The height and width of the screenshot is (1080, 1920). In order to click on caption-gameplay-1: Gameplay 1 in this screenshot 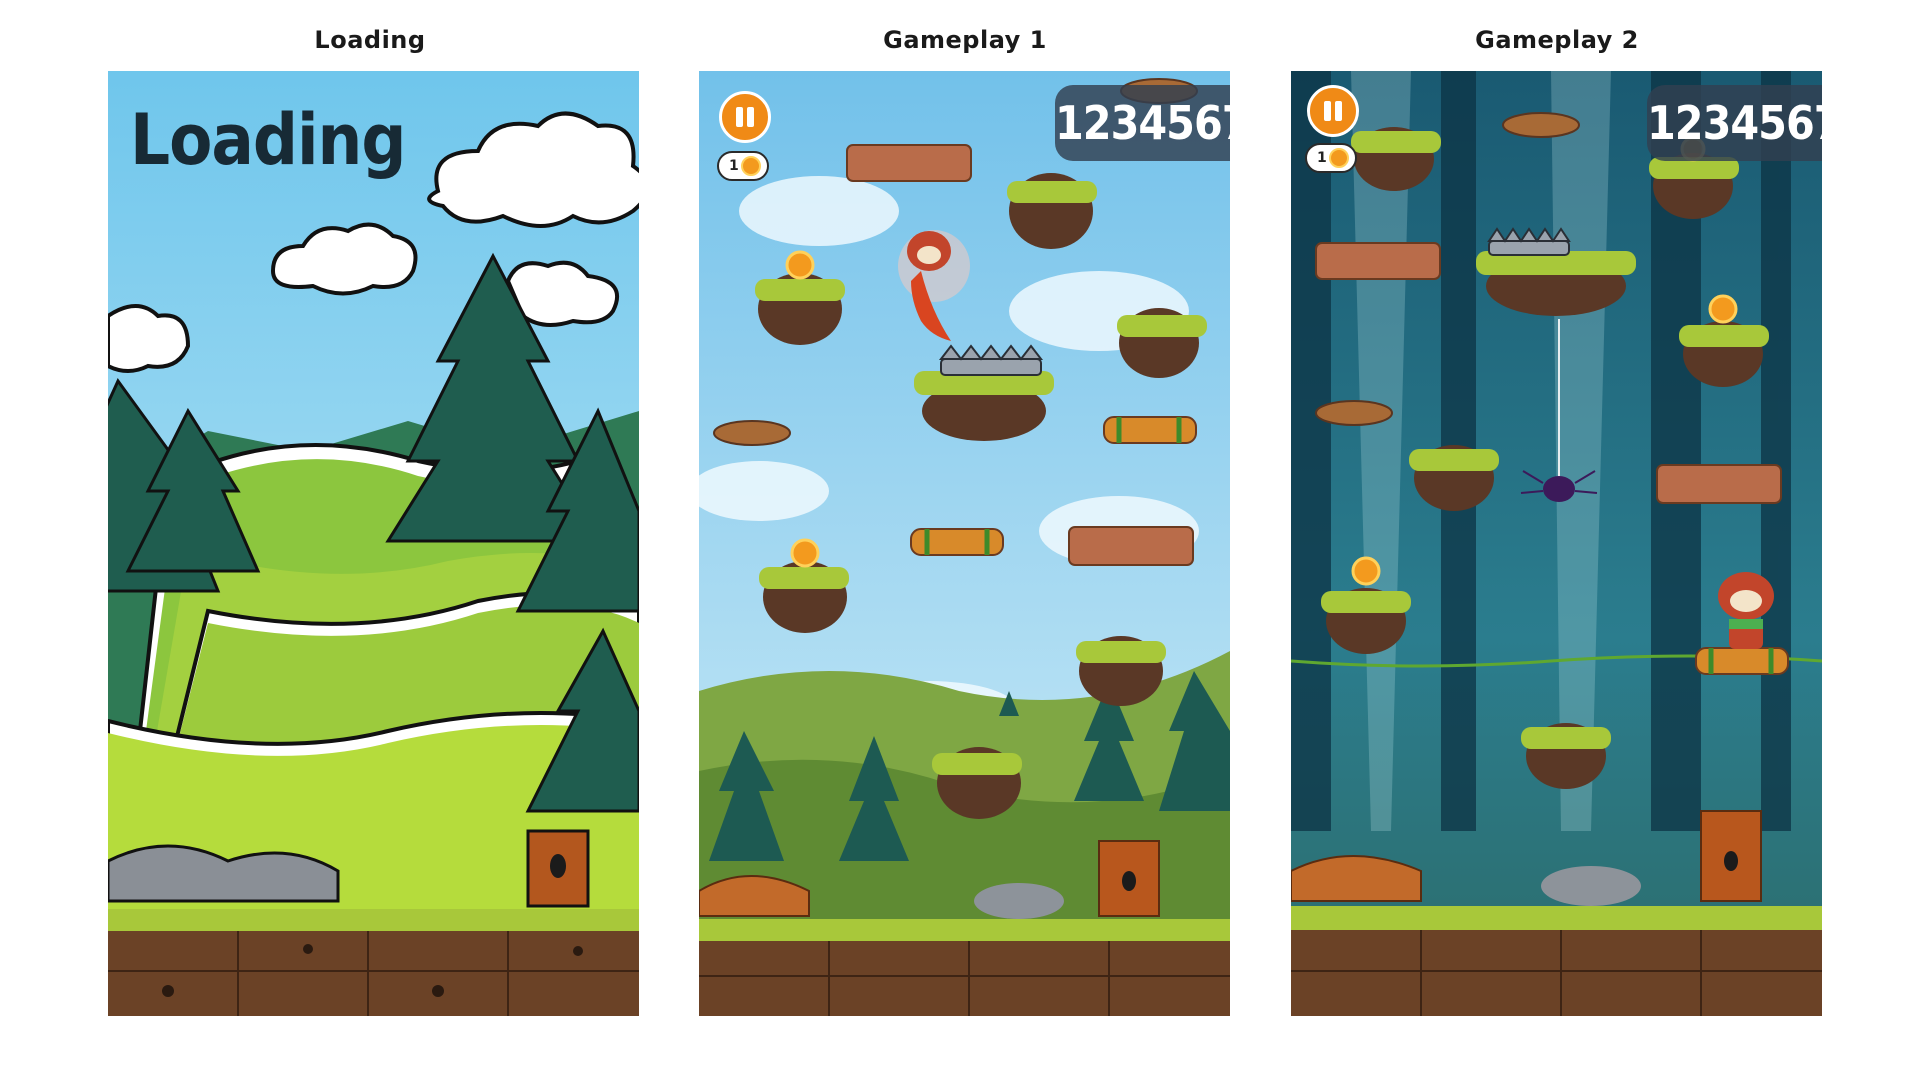, I will do `click(965, 40)`.